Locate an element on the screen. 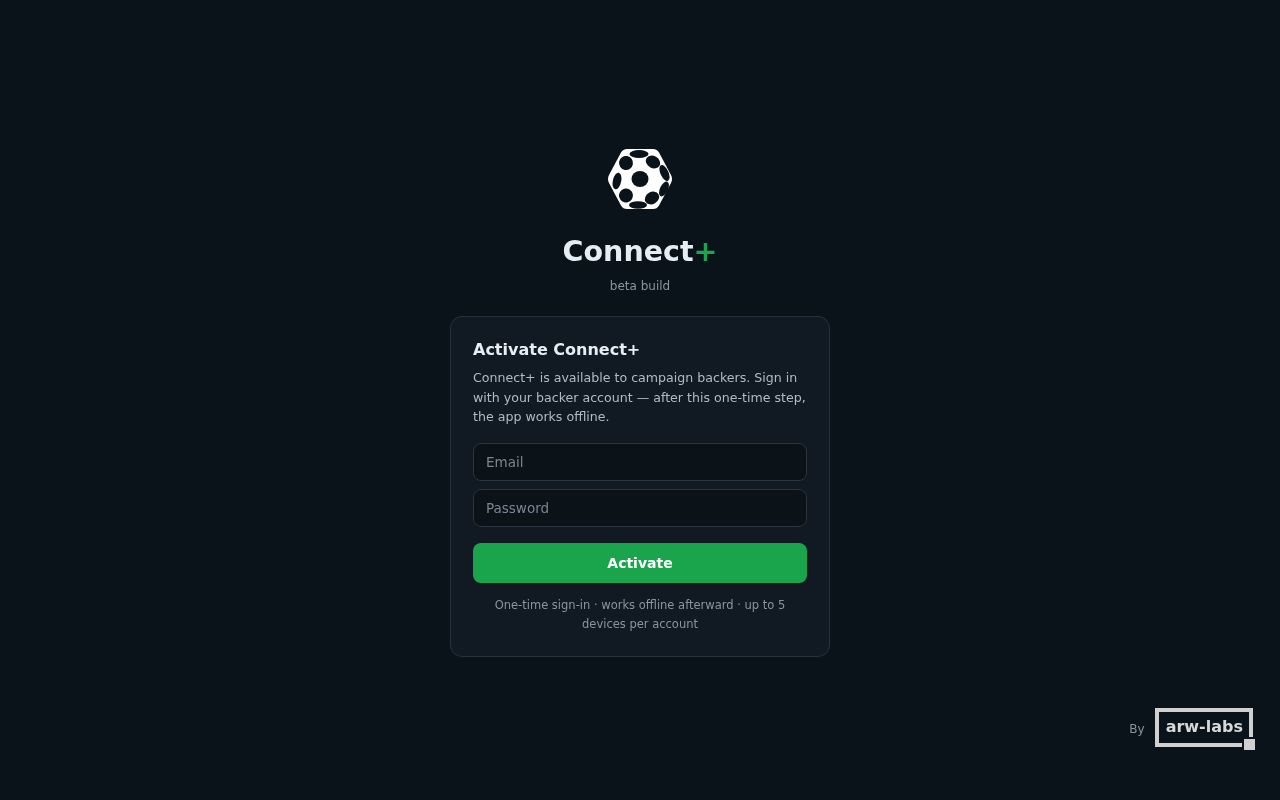 Image resolution: width=1280 pixels, height=800 pixels. by-label: By is located at coordinates (1137, 729).